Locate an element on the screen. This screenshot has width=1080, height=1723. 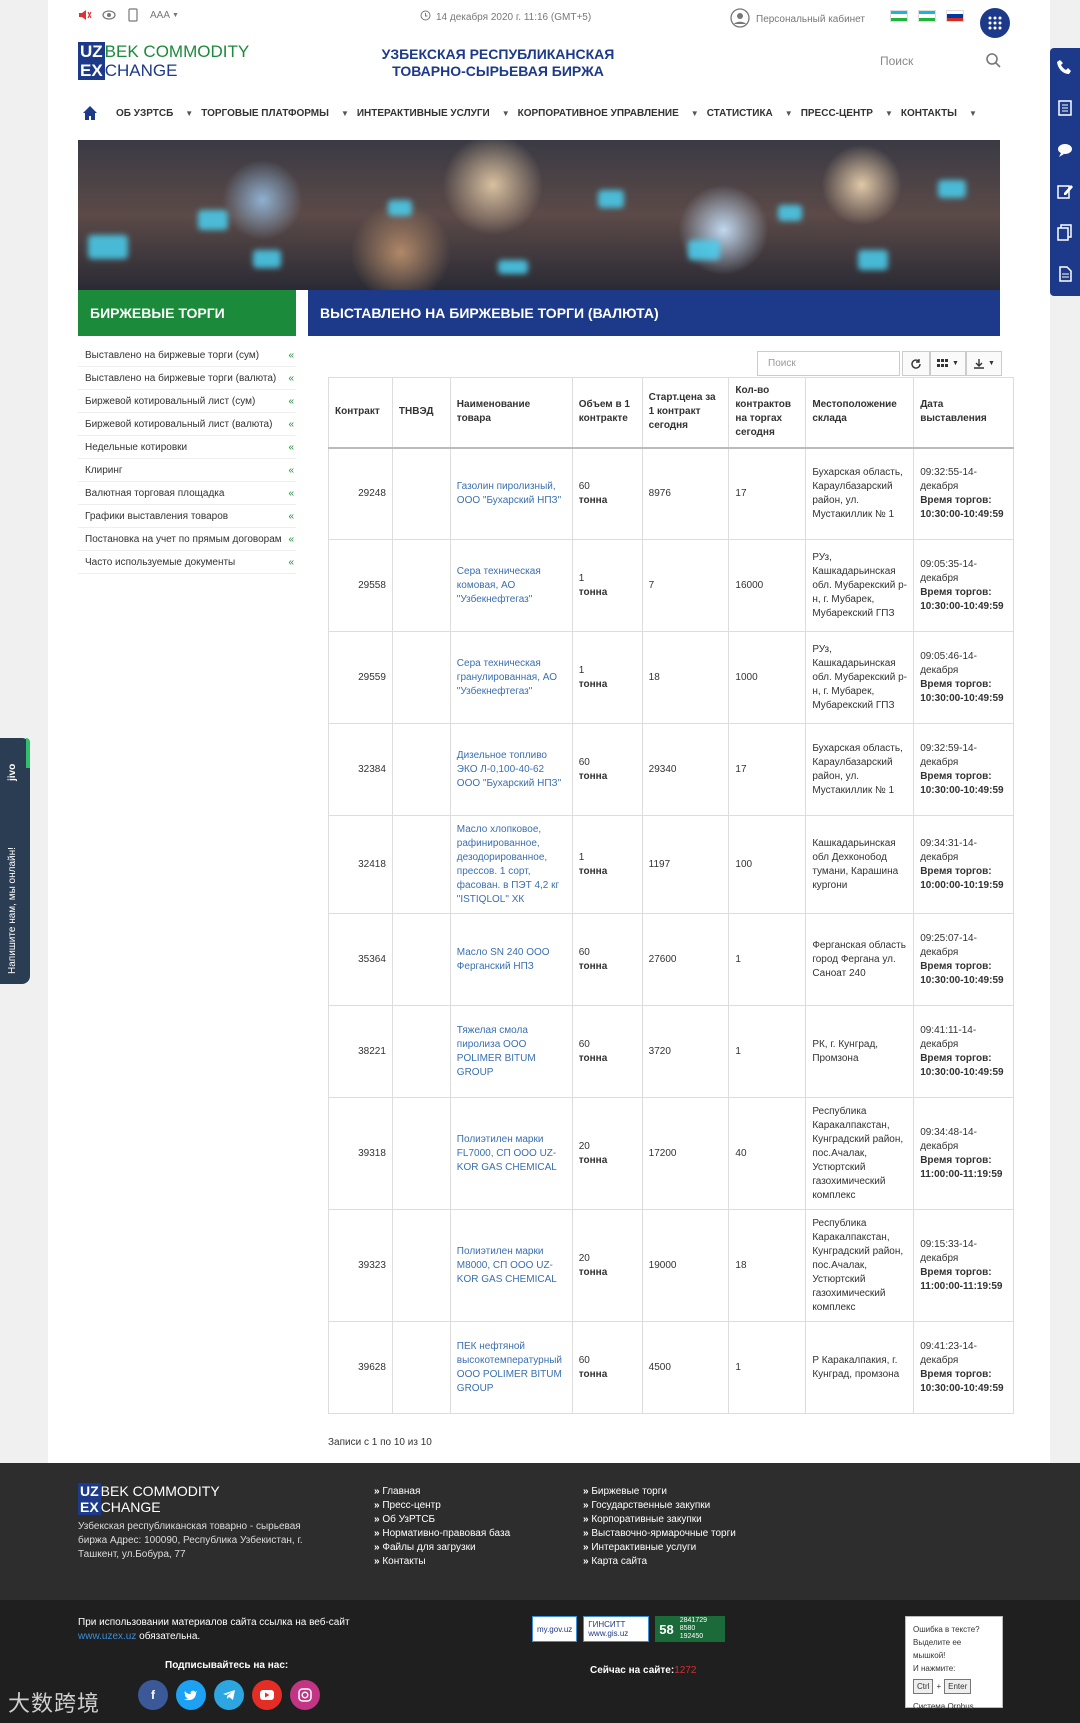
footer-link: Нормативно-правовая база is located at coordinates (442, 1534).